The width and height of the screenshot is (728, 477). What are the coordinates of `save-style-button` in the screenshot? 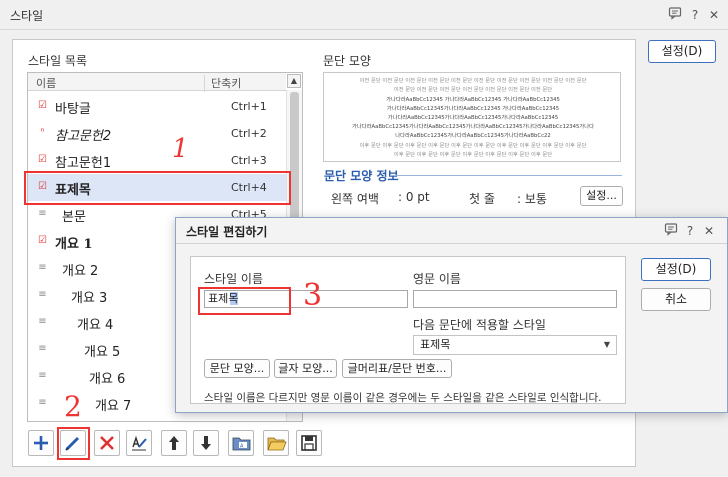 It's located at (309, 443).